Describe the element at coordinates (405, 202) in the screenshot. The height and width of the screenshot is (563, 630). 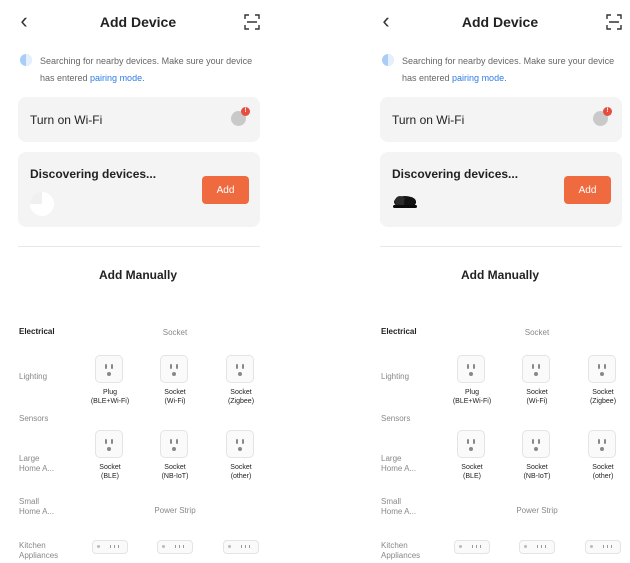
I see `found-device-icon` at that location.